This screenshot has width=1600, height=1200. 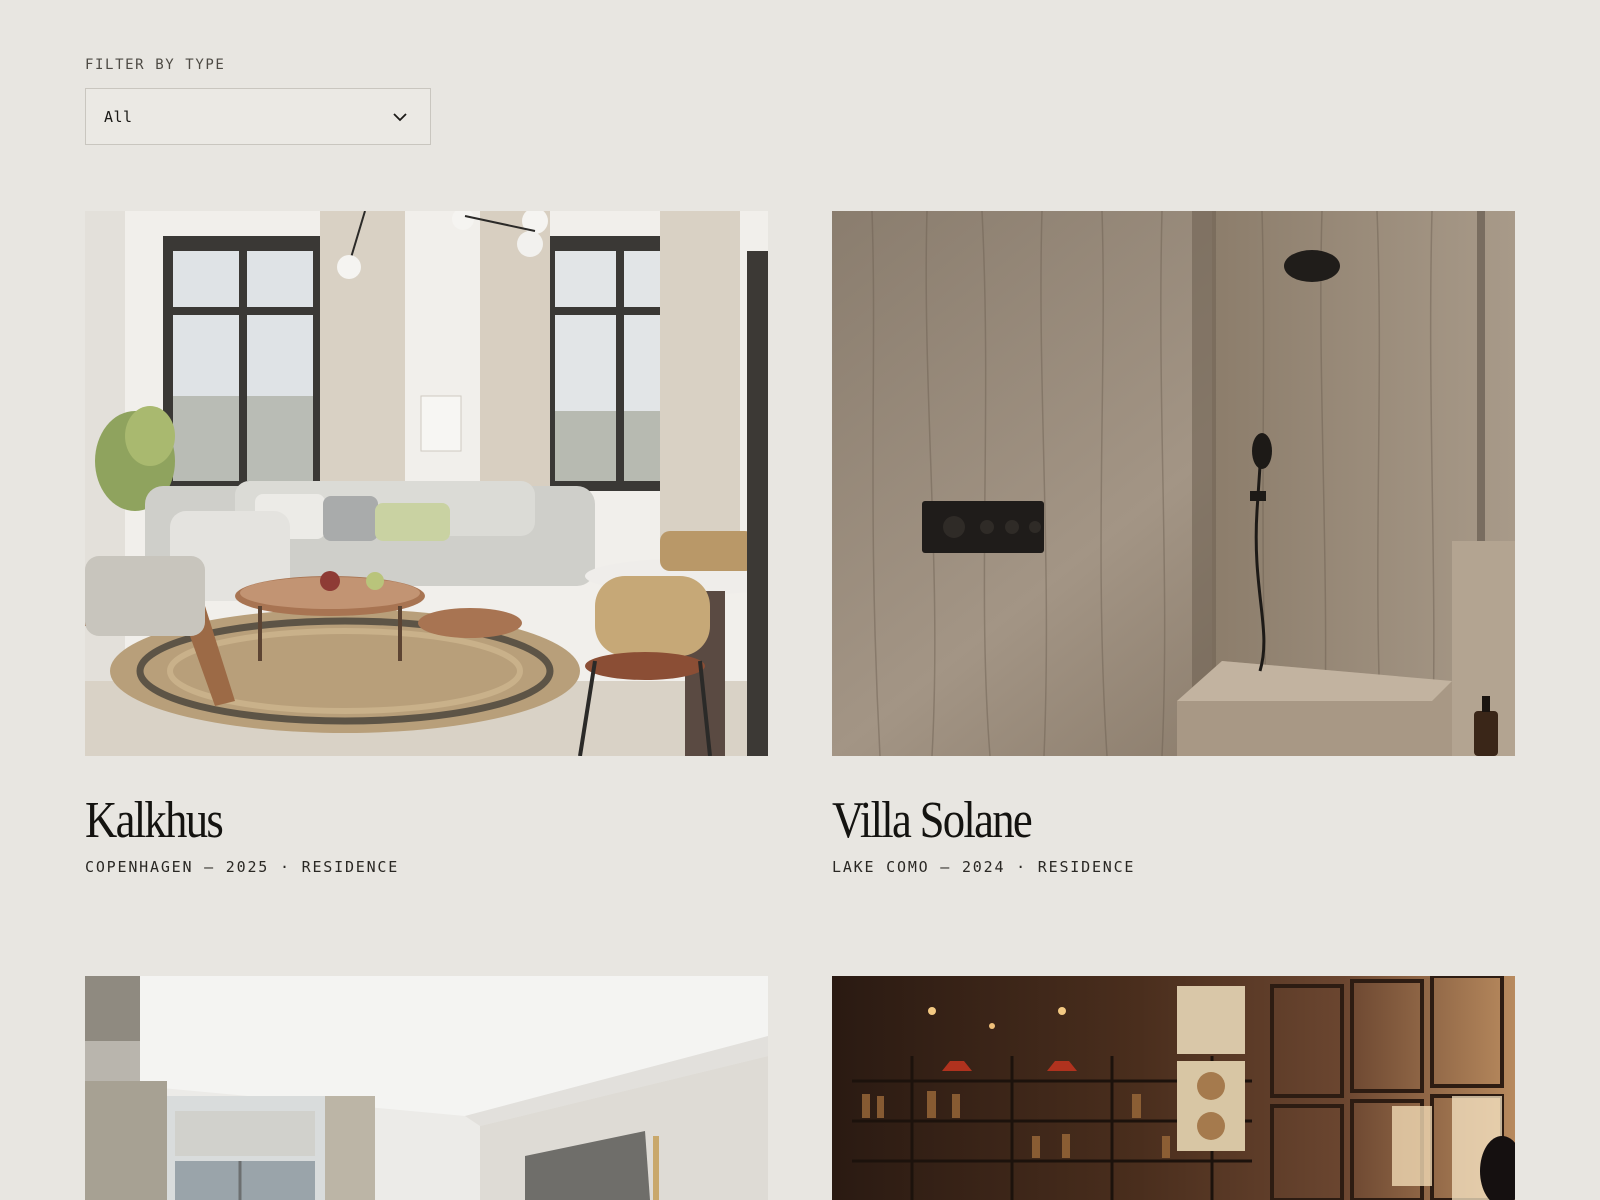 I want to click on project-title: Kalkhus, so click(x=154, y=821).